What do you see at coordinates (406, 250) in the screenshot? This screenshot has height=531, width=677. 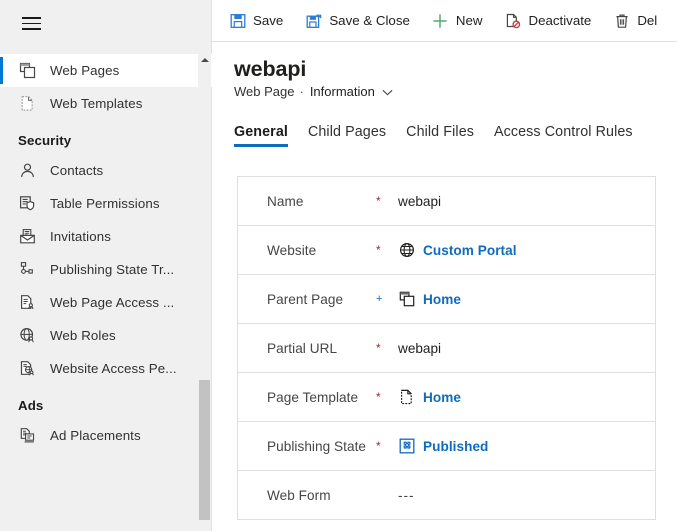 I see `globe-icon` at bounding box center [406, 250].